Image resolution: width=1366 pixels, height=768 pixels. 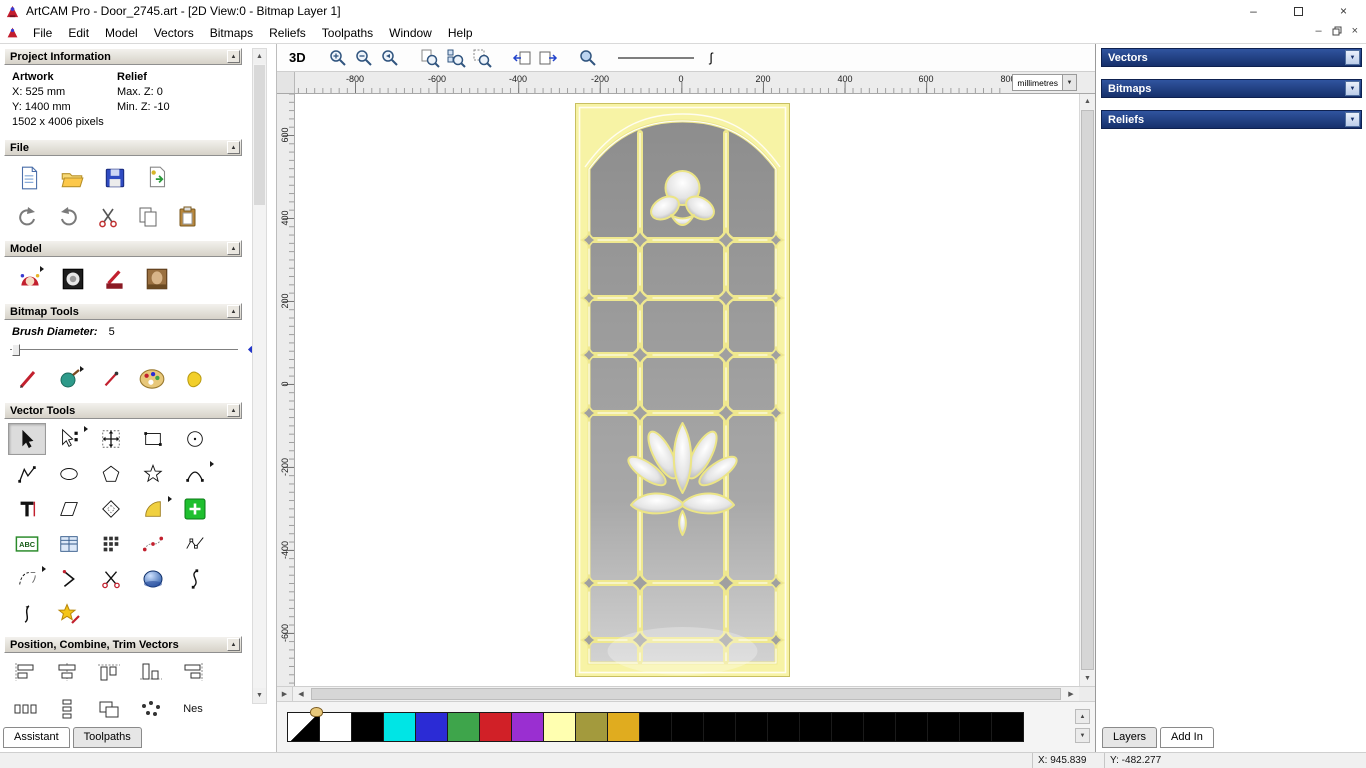 What do you see at coordinates (1318, 31) in the screenshot?
I see `mdi-minimize-button: –` at bounding box center [1318, 31].